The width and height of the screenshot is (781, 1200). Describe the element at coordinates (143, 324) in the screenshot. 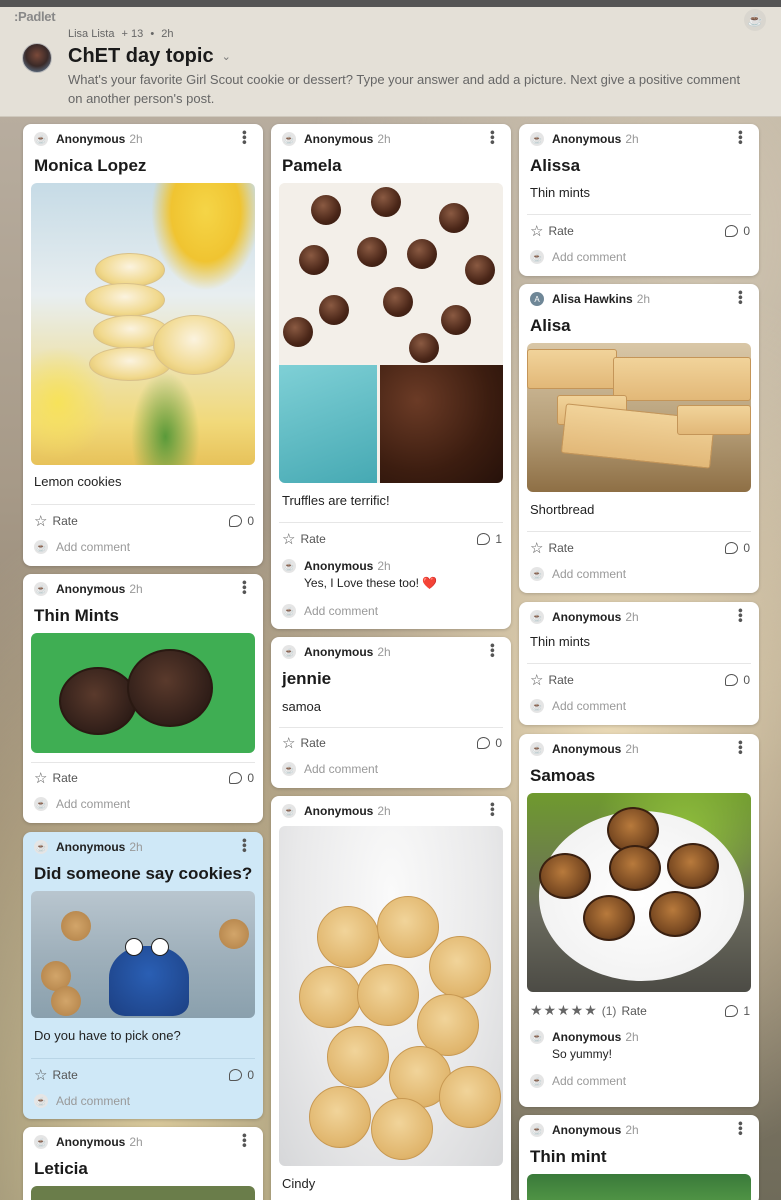

I see `post-image-lemon-cookies` at that location.